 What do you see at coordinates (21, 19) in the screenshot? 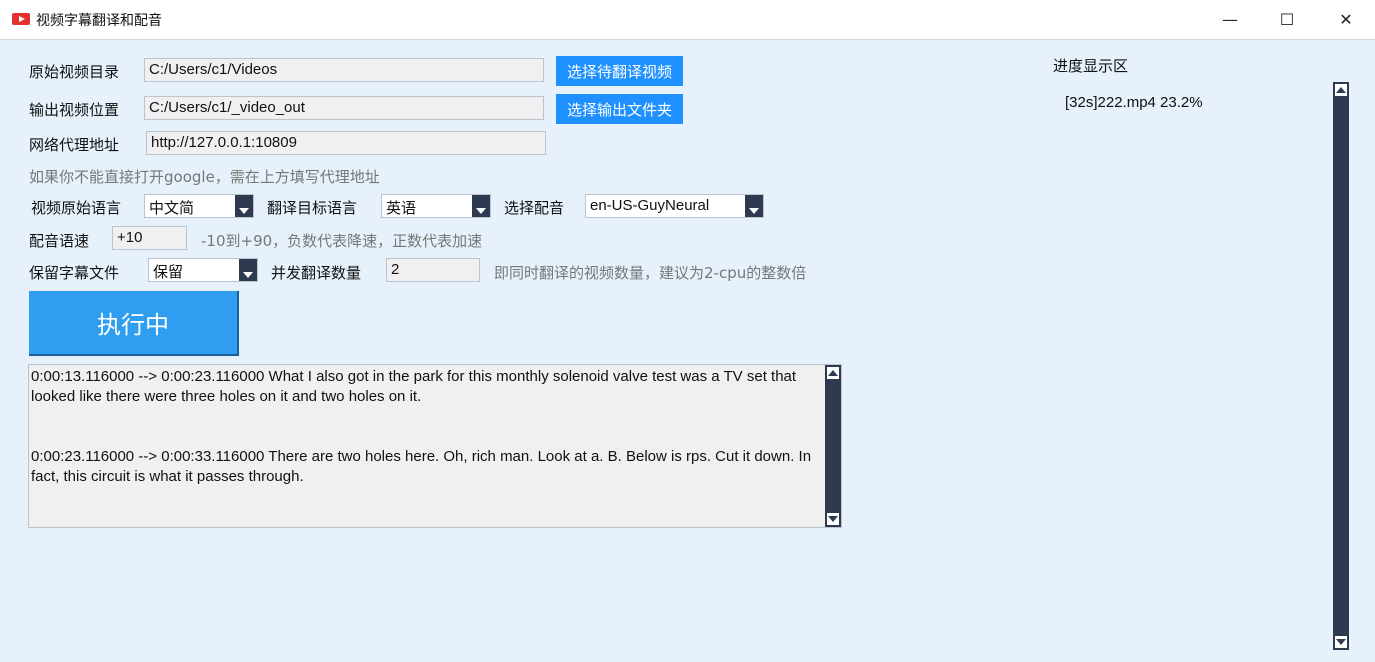
I see `app-logo-icon` at bounding box center [21, 19].